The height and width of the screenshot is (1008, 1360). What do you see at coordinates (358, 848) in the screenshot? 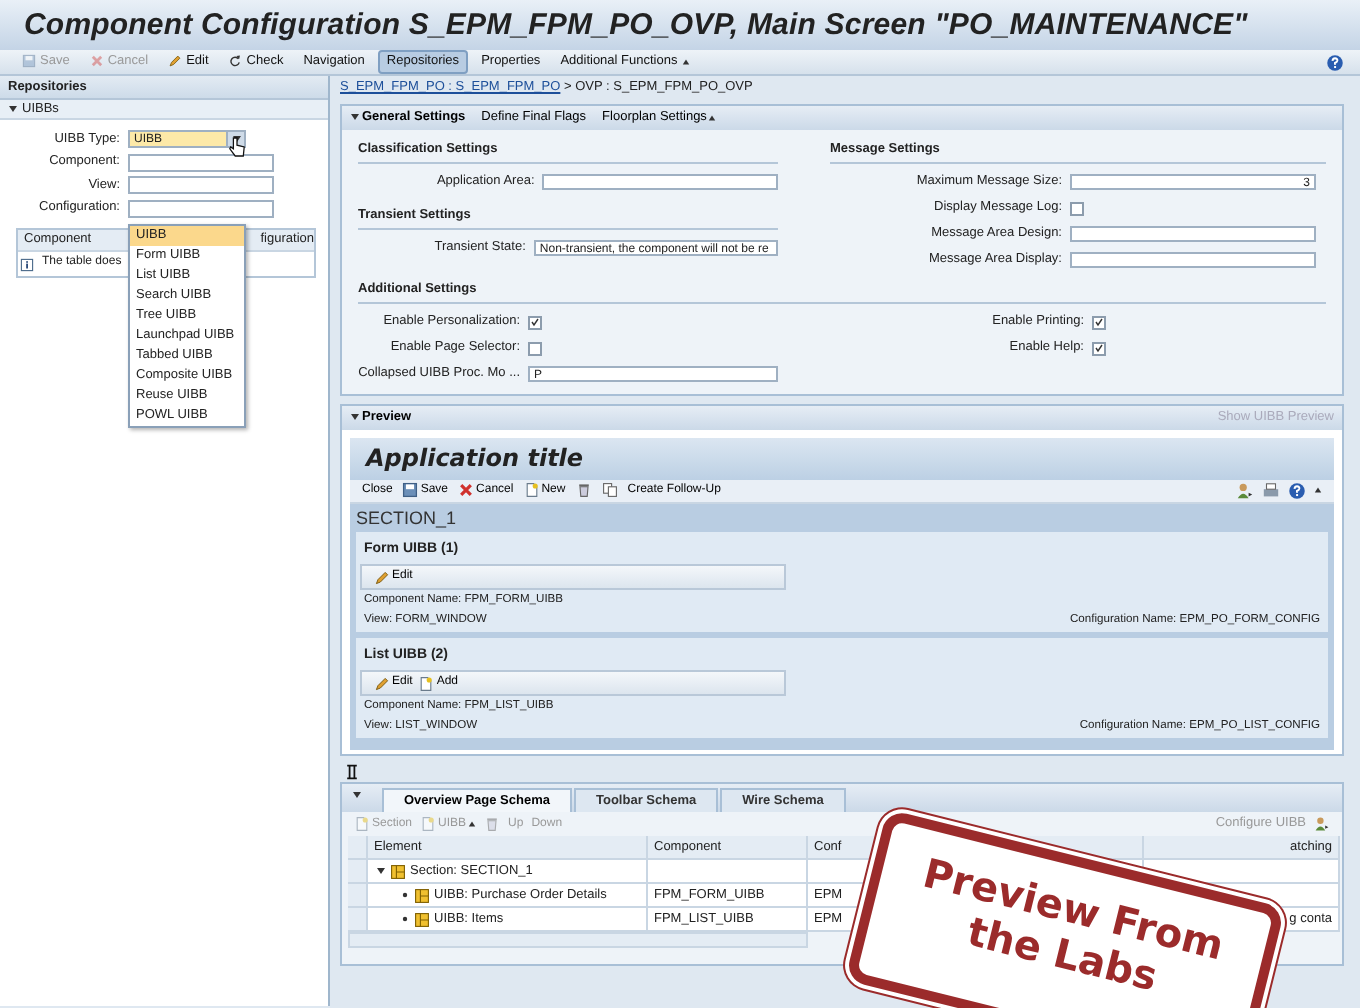
I see `row-selector-header` at bounding box center [358, 848].